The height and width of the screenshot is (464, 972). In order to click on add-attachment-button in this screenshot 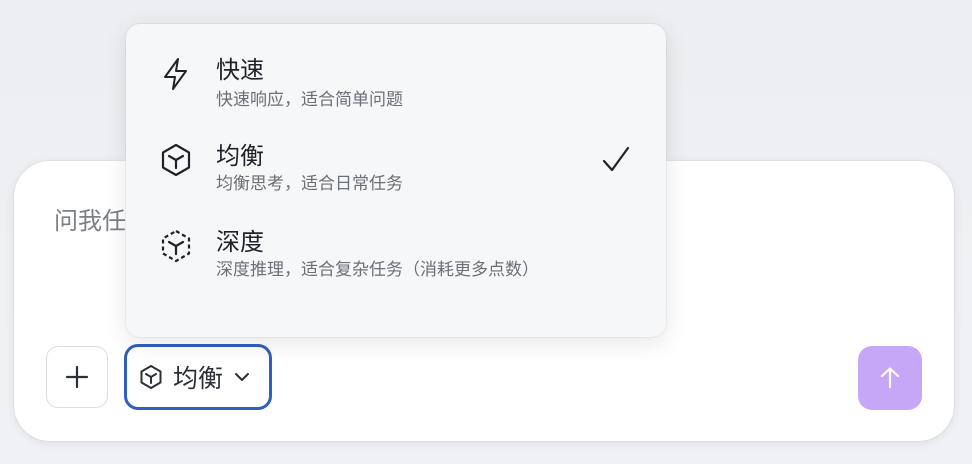, I will do `click(77, 377)`.